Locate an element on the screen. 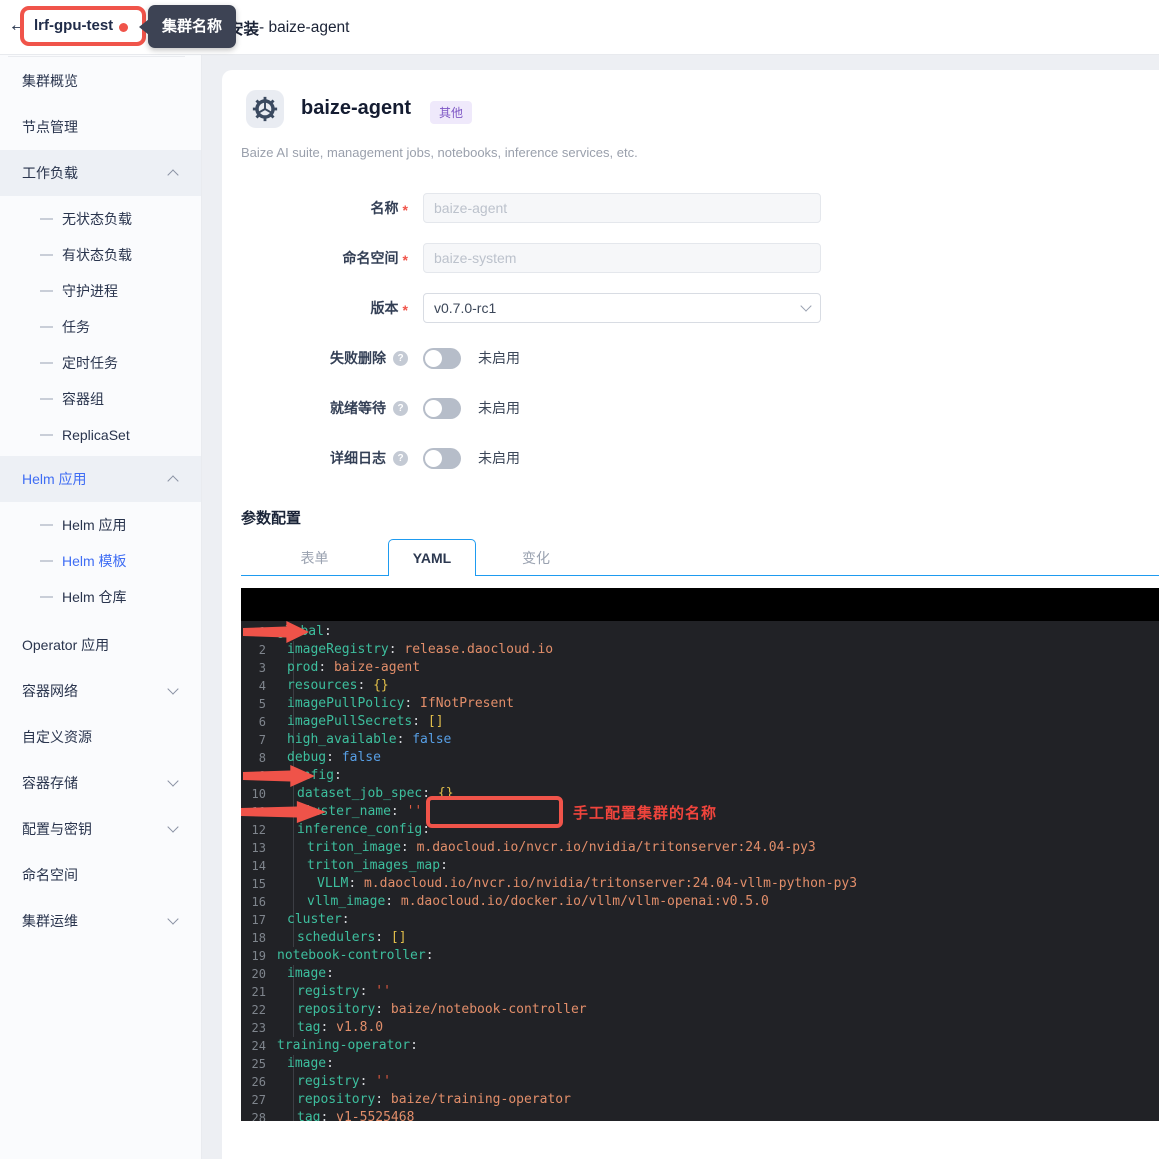 The height and width of the screenshot is (1159, 1159). sidebar-item-label: 命名空间 is located at coordinates (50, 875).